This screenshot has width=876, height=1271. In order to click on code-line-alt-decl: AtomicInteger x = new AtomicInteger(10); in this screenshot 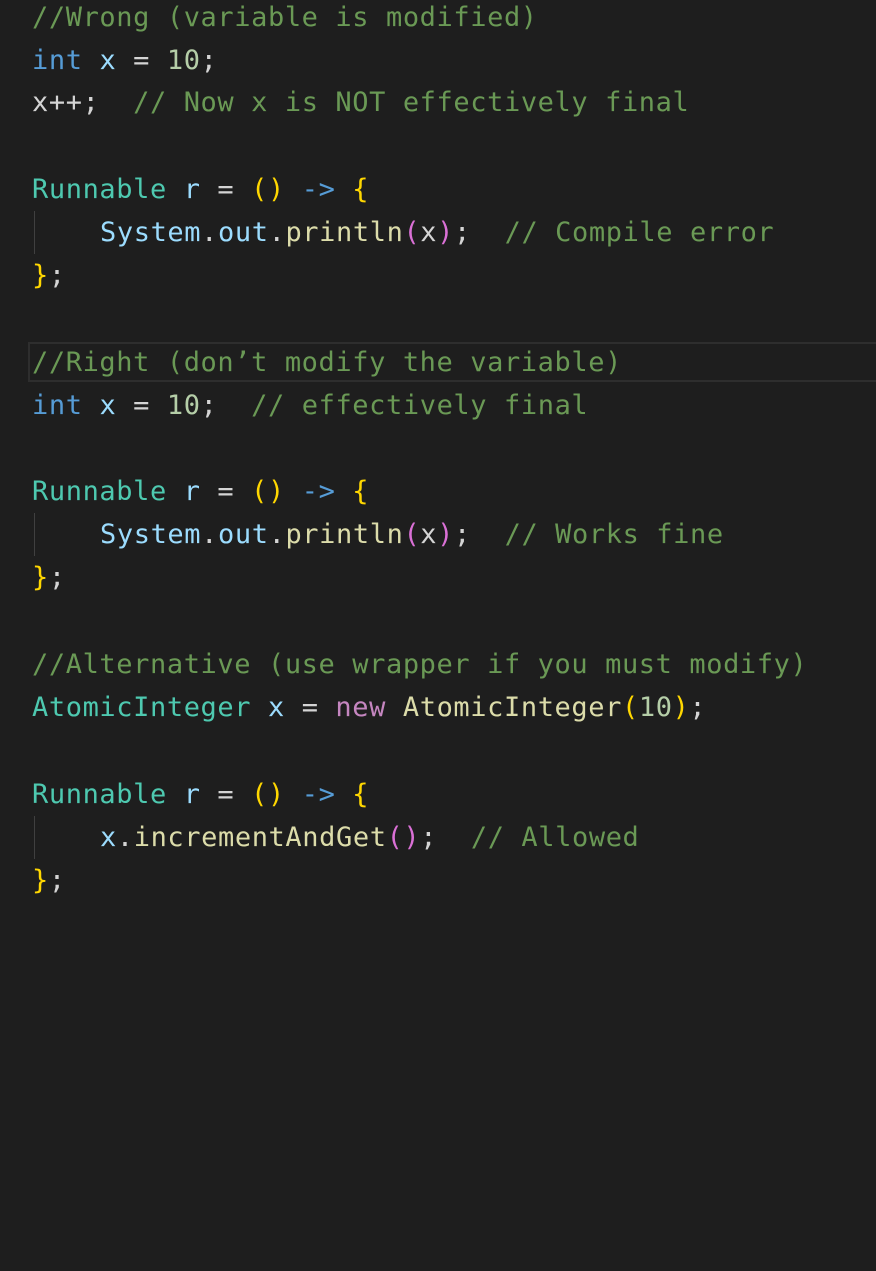, I will do `click(369, 707)`.